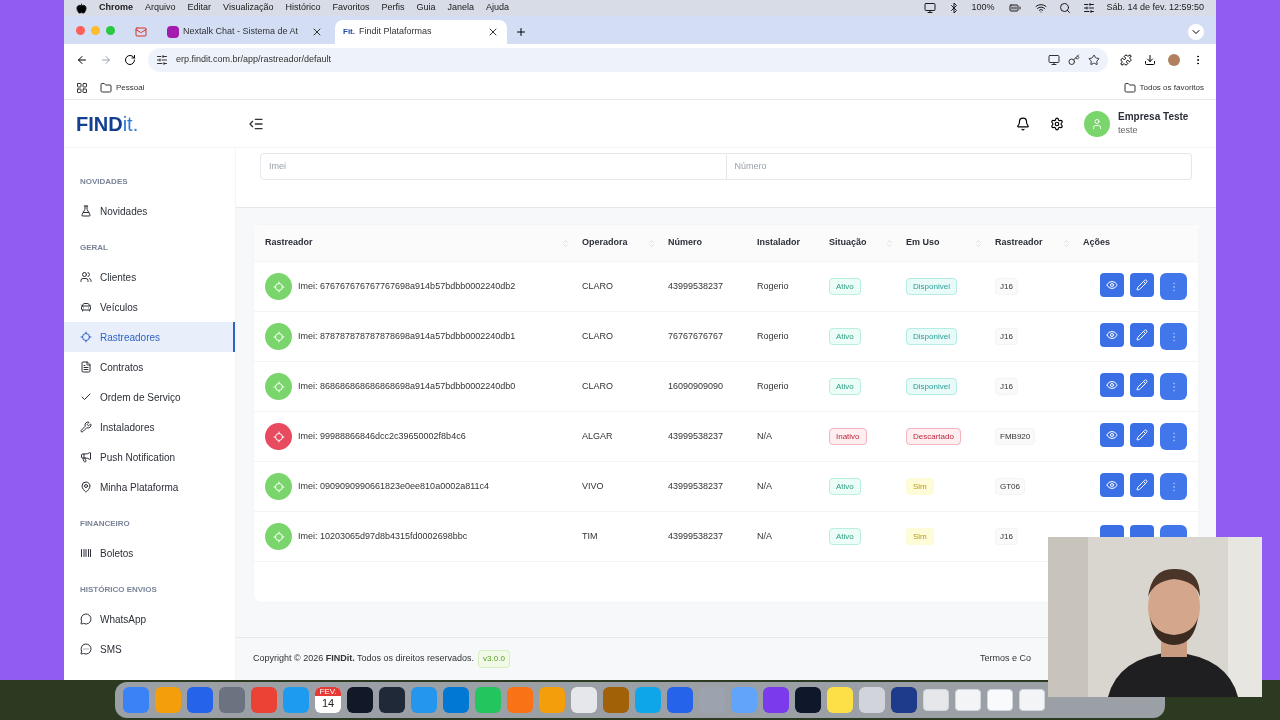  I want to click on nav-item: Minha Plataforma, so click(149, 487).